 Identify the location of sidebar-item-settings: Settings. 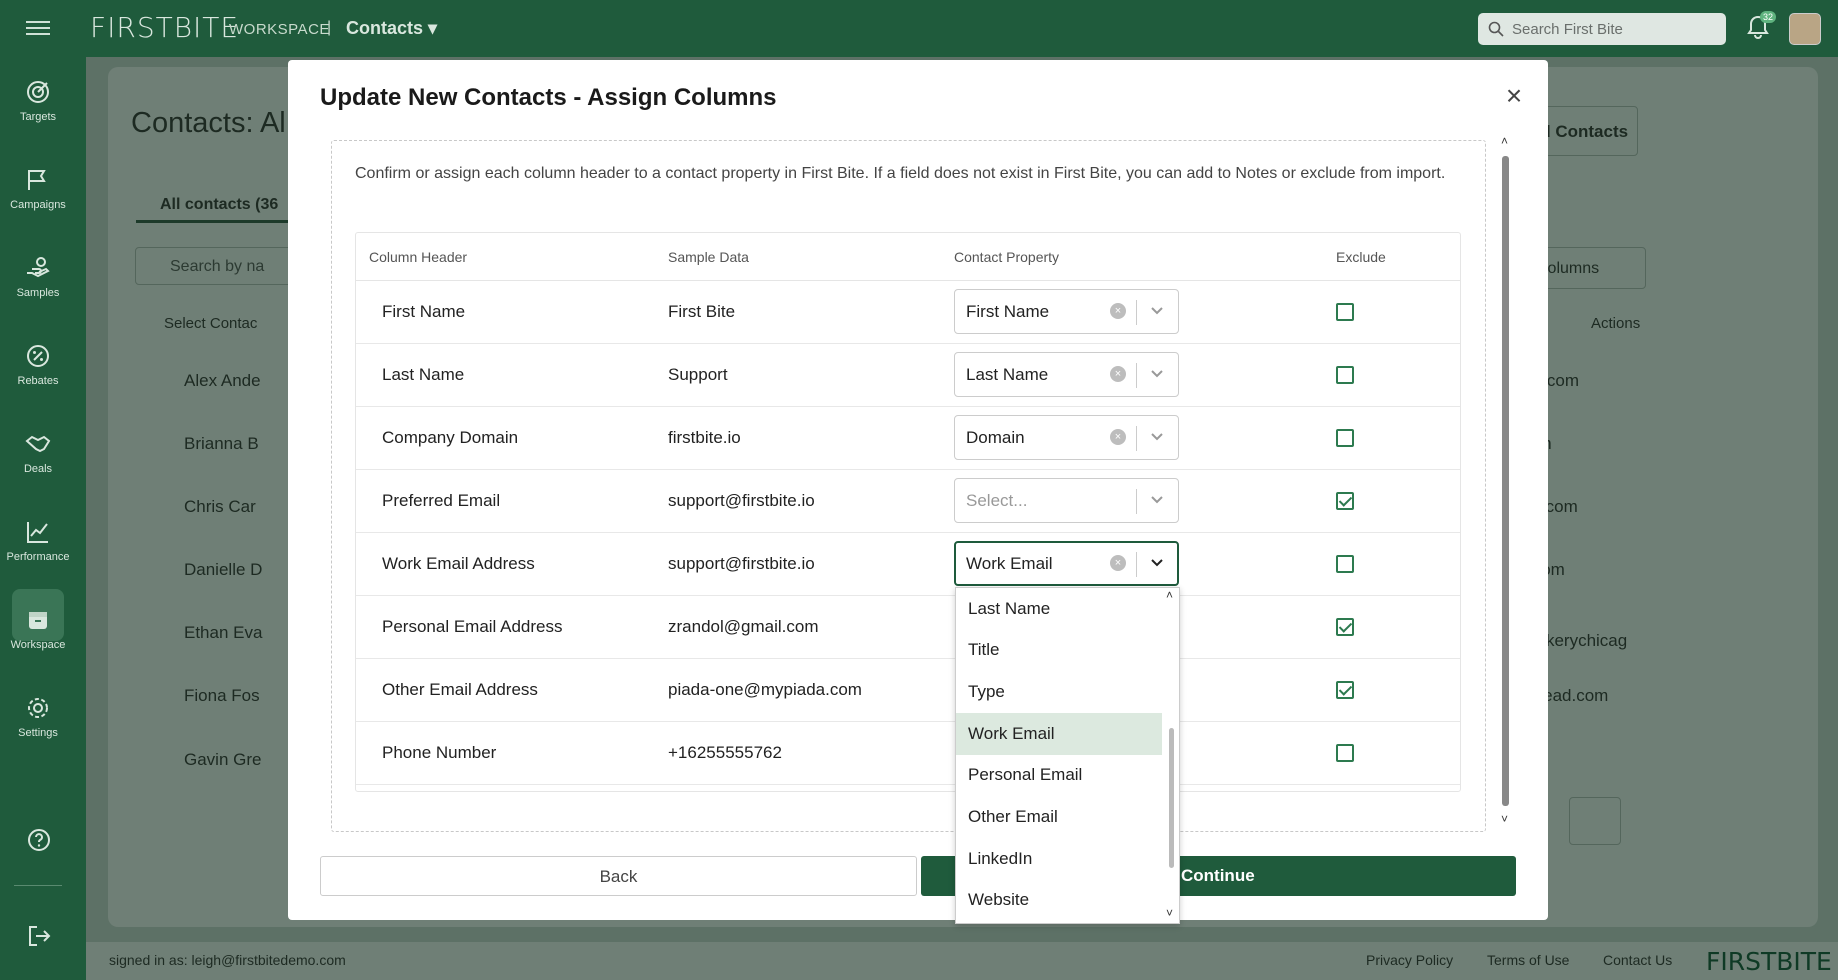
(38, 717).